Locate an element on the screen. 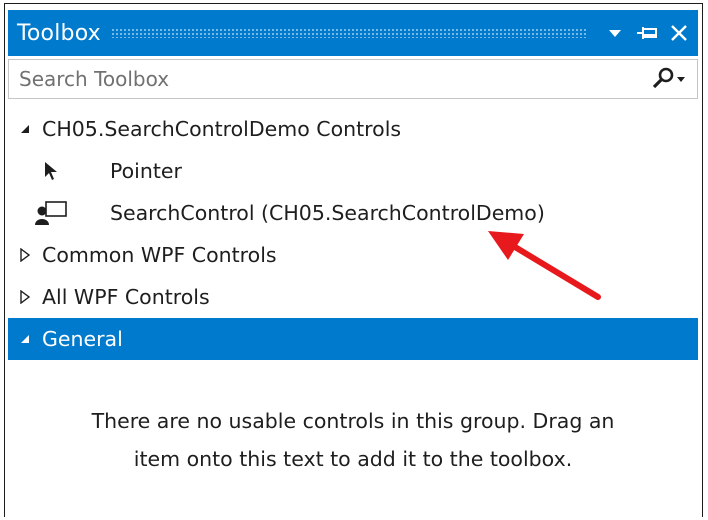 The width and height of the screenshot is (708, 520). toolbox-item-pointer: Pointer is located at coordinates (353, 171).